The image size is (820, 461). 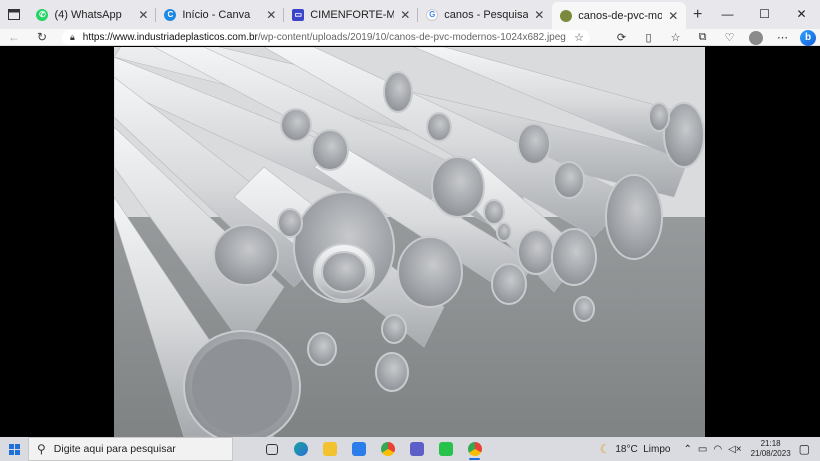 I want to click on close-window-icon: ✕, so click(x=801, y=14).